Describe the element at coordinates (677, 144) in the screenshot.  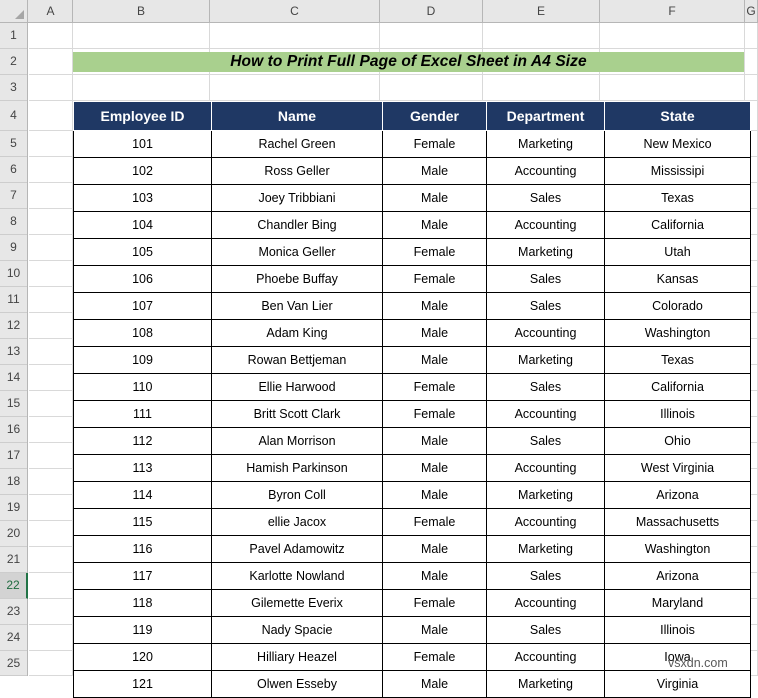
I see `table-cell: New Mexico` at that location.